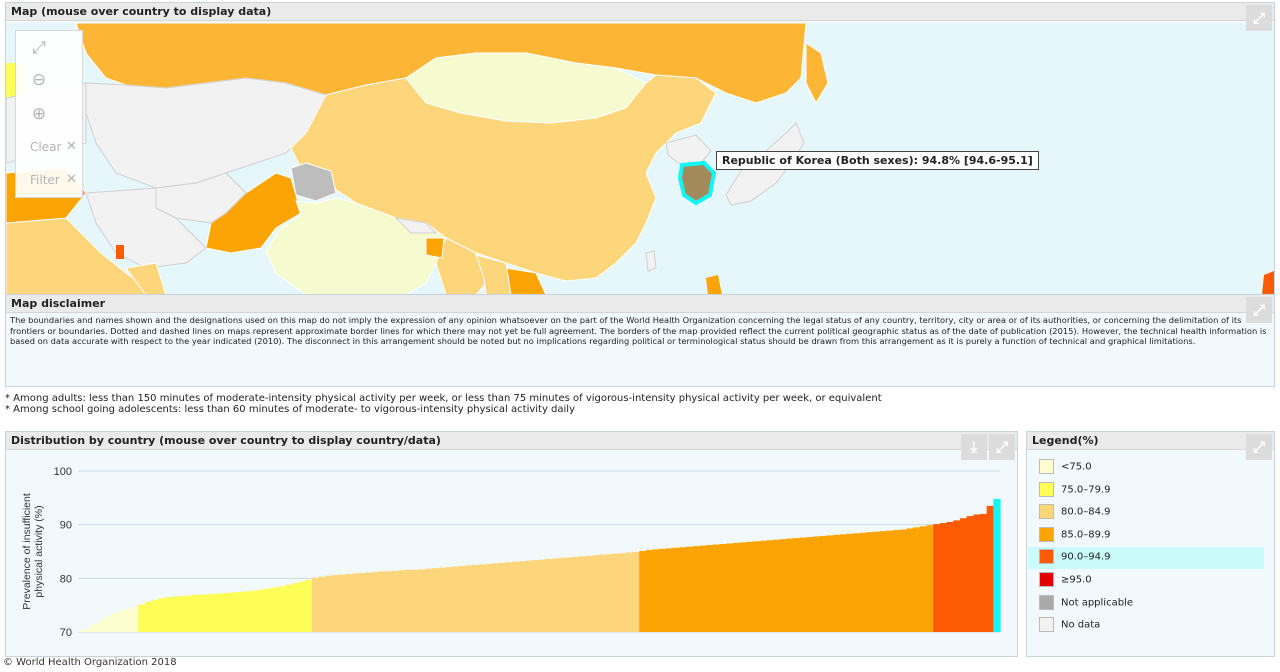  Describe the element at coordinates (39, 114) in the screenshot. I see `zoom-in-icon: ⊕` at that location.